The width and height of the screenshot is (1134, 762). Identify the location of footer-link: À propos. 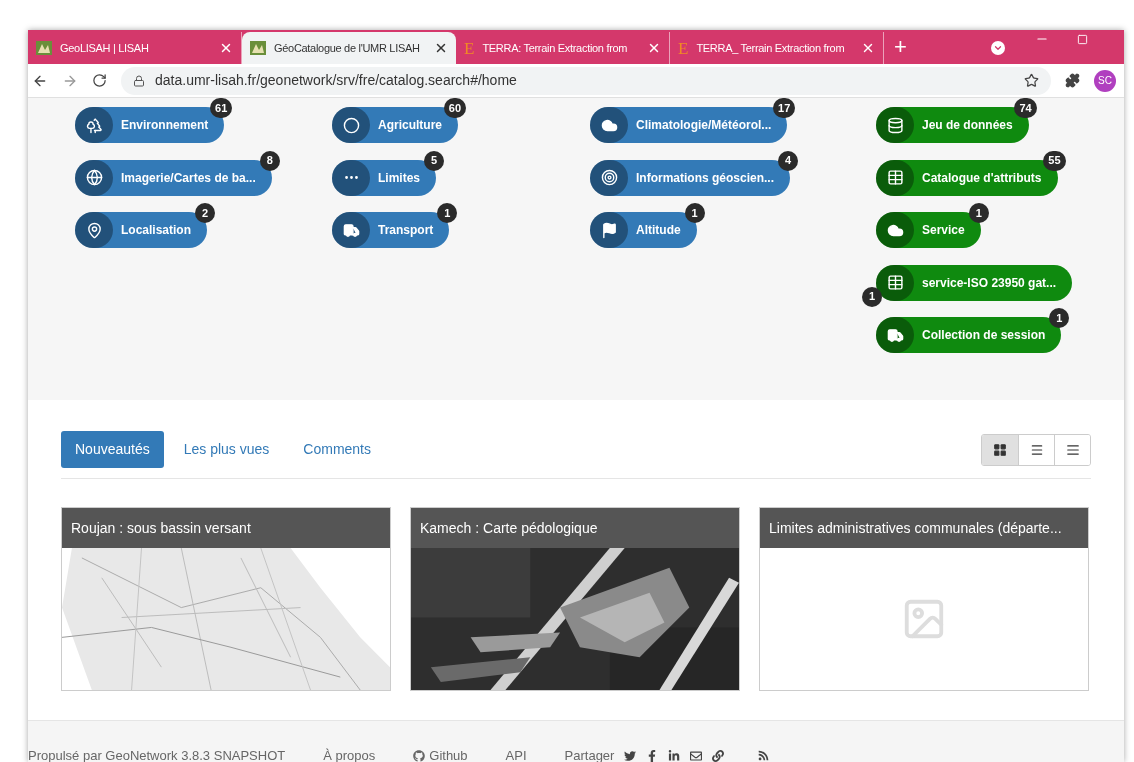
(349, 755).